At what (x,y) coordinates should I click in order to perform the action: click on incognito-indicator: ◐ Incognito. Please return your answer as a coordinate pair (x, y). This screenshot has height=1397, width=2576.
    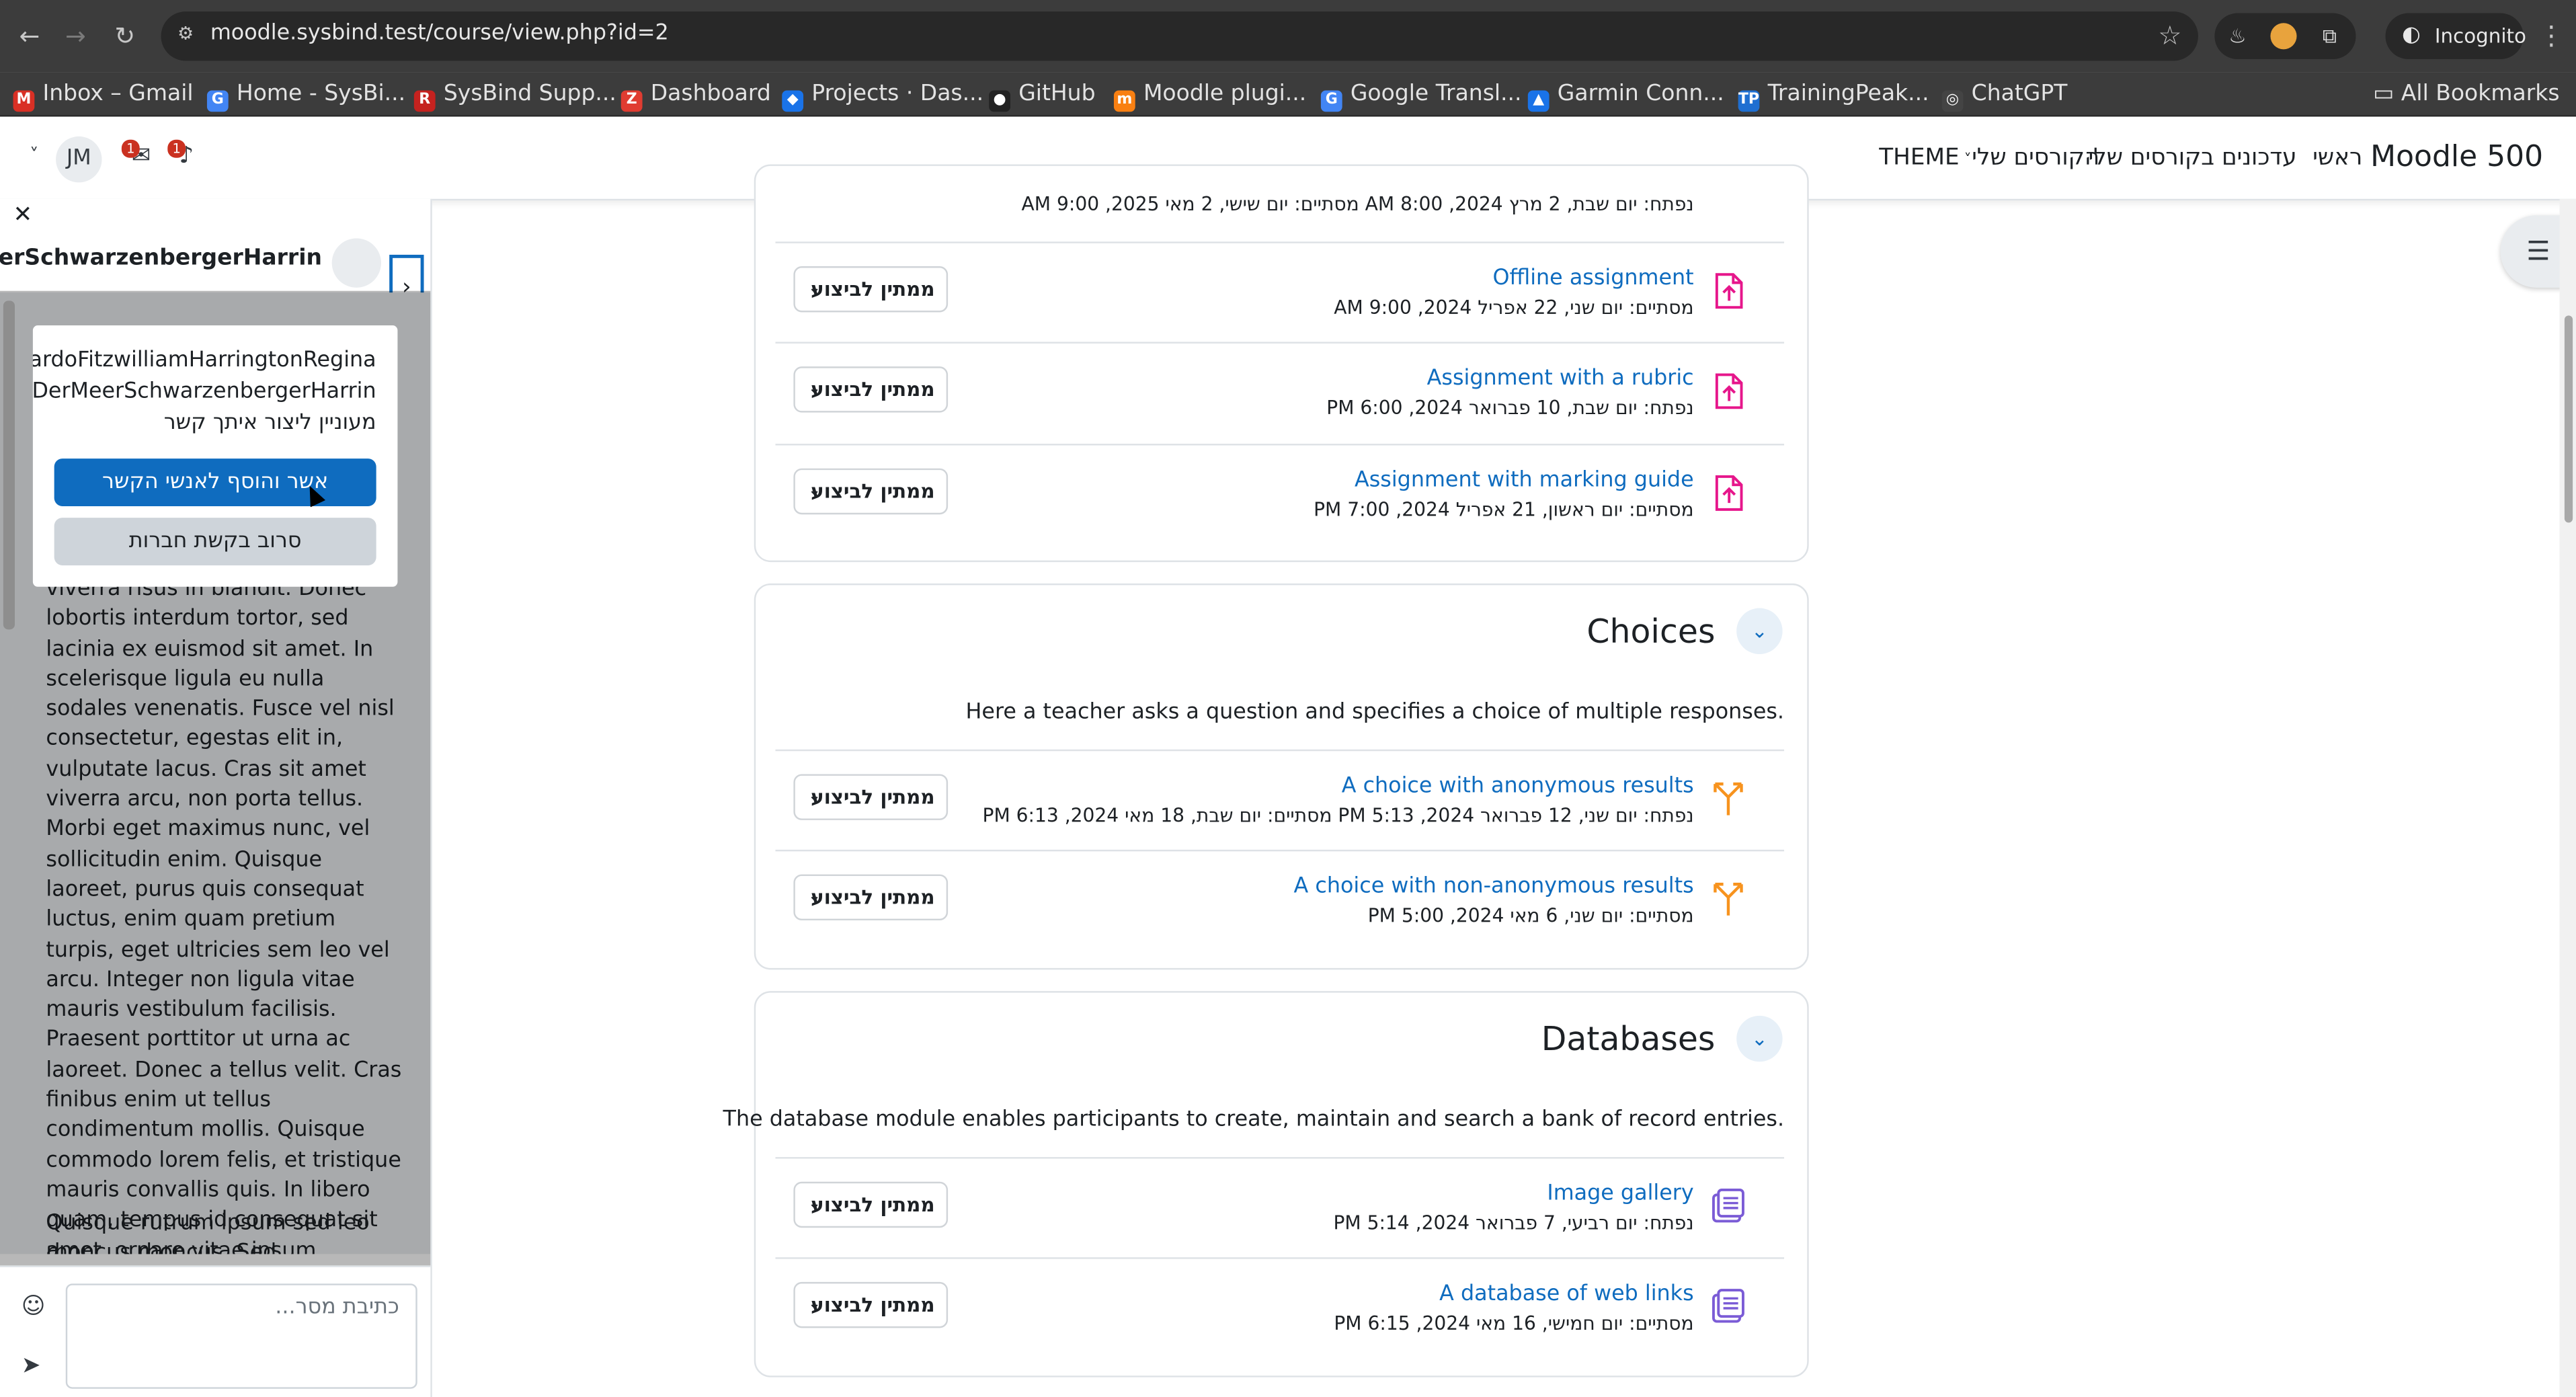
    Looking at the image, I should click on (2455, 37).